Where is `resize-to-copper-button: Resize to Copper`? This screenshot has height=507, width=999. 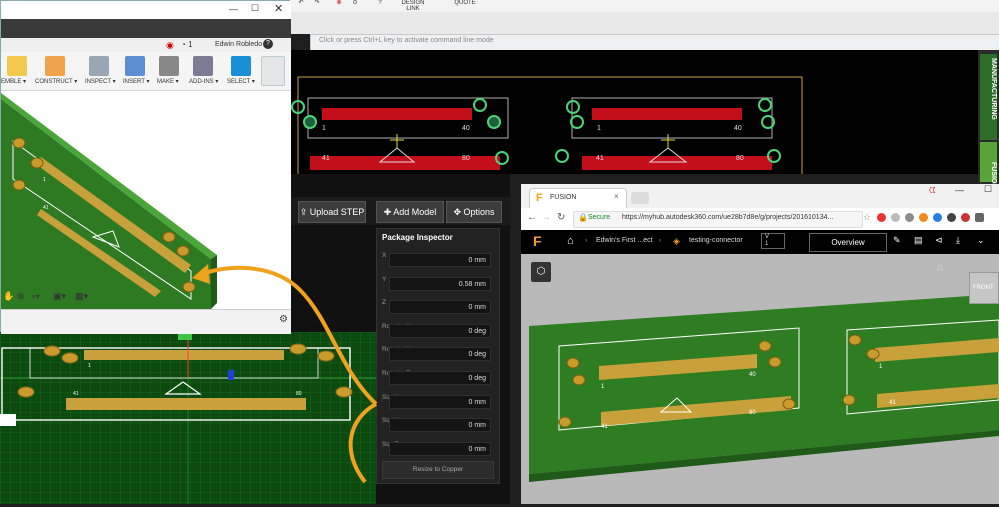
resize-to-copper-button: Resize to Copper is located at coordinates (438, 470).